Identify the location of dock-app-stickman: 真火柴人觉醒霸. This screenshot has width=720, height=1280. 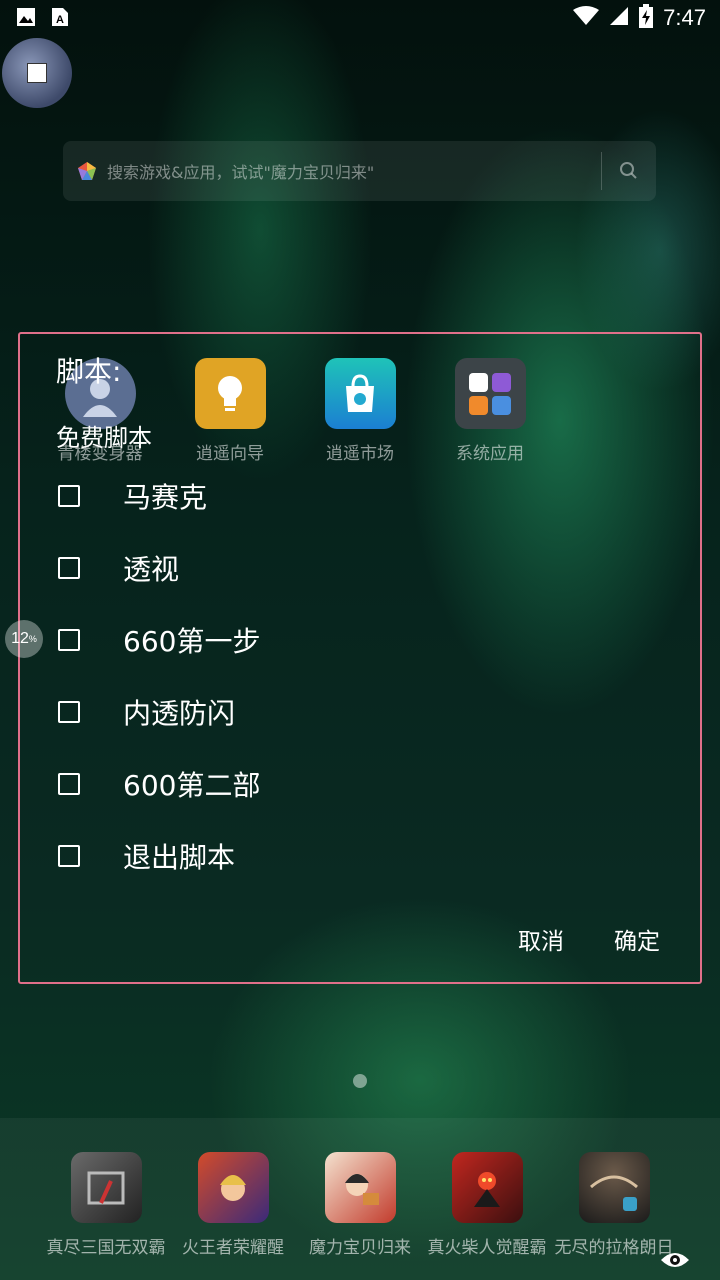
(487, 1205).